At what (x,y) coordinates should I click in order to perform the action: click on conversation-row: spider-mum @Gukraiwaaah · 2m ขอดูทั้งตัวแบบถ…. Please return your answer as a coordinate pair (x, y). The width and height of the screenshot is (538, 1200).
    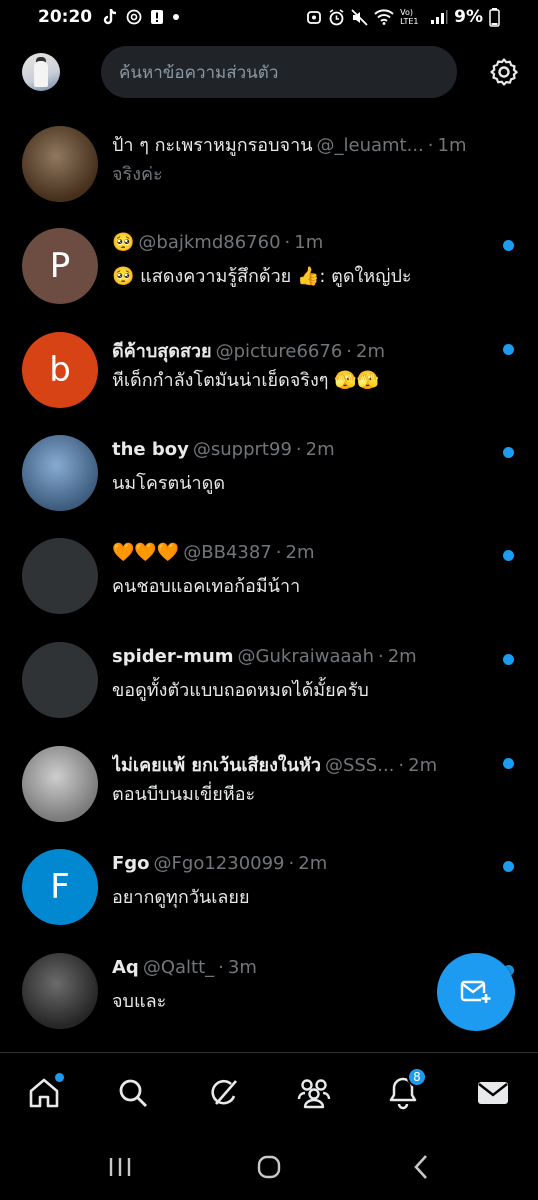
    Looking at the image, I should click on (269, 686).